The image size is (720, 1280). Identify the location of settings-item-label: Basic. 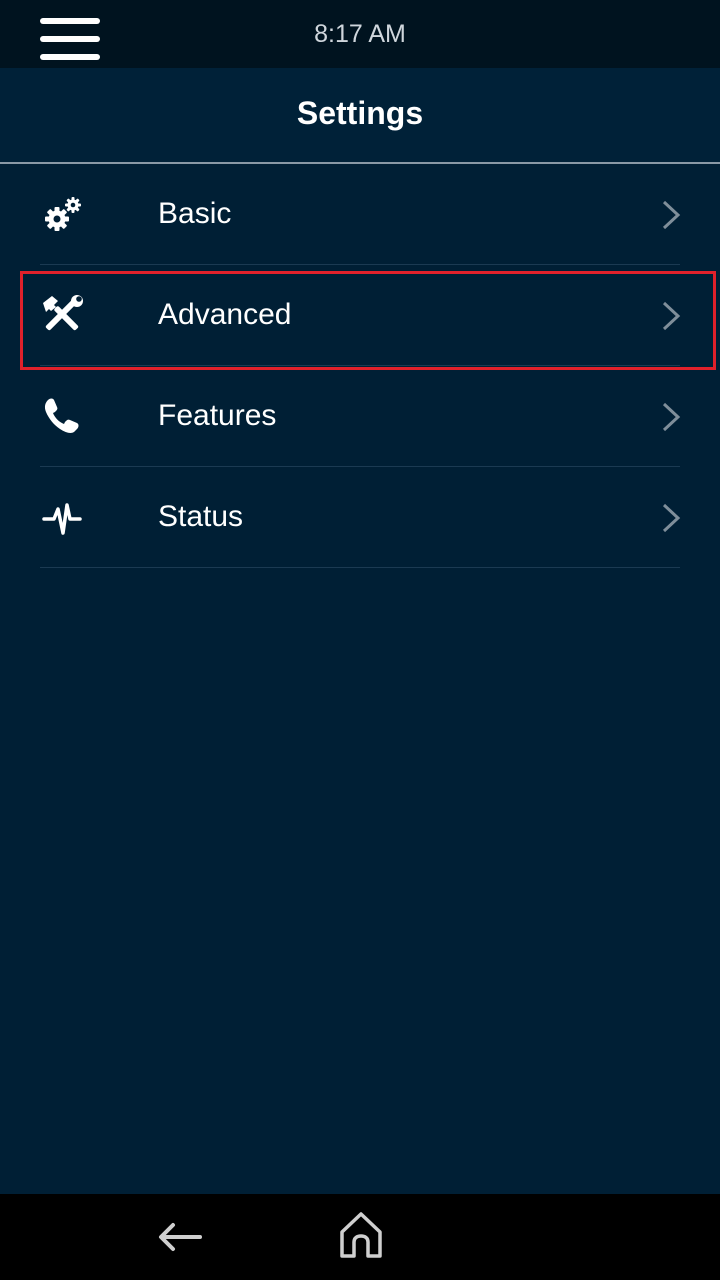
(195, 213).